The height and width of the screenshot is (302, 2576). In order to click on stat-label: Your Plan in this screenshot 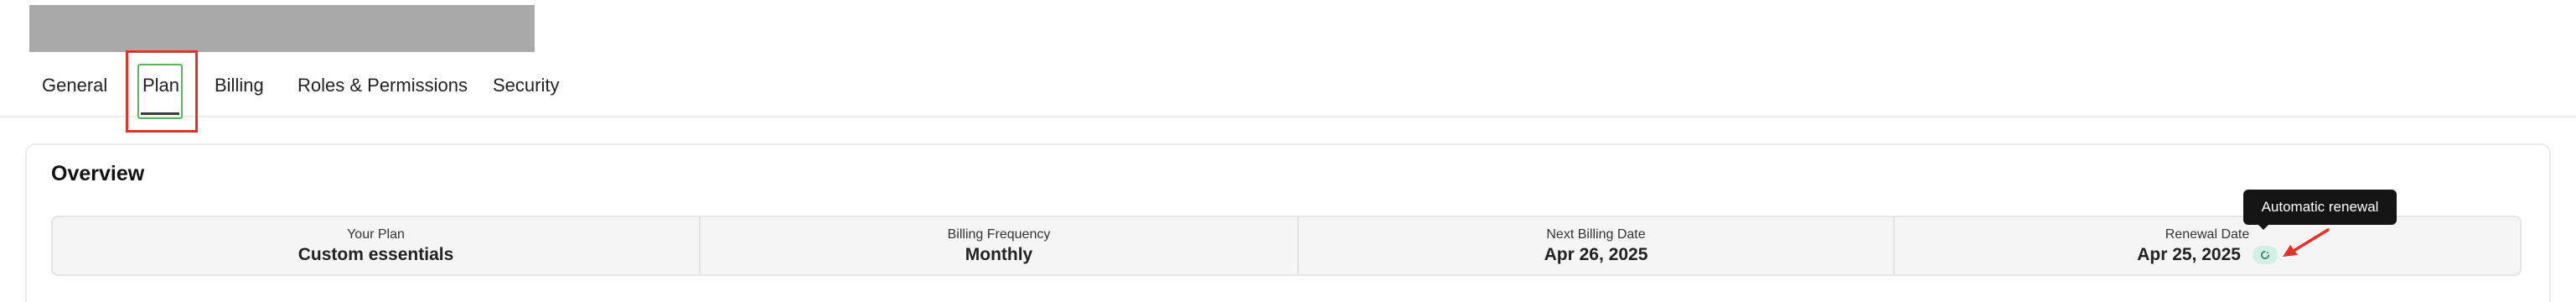, I will do `click(376, 235)`.